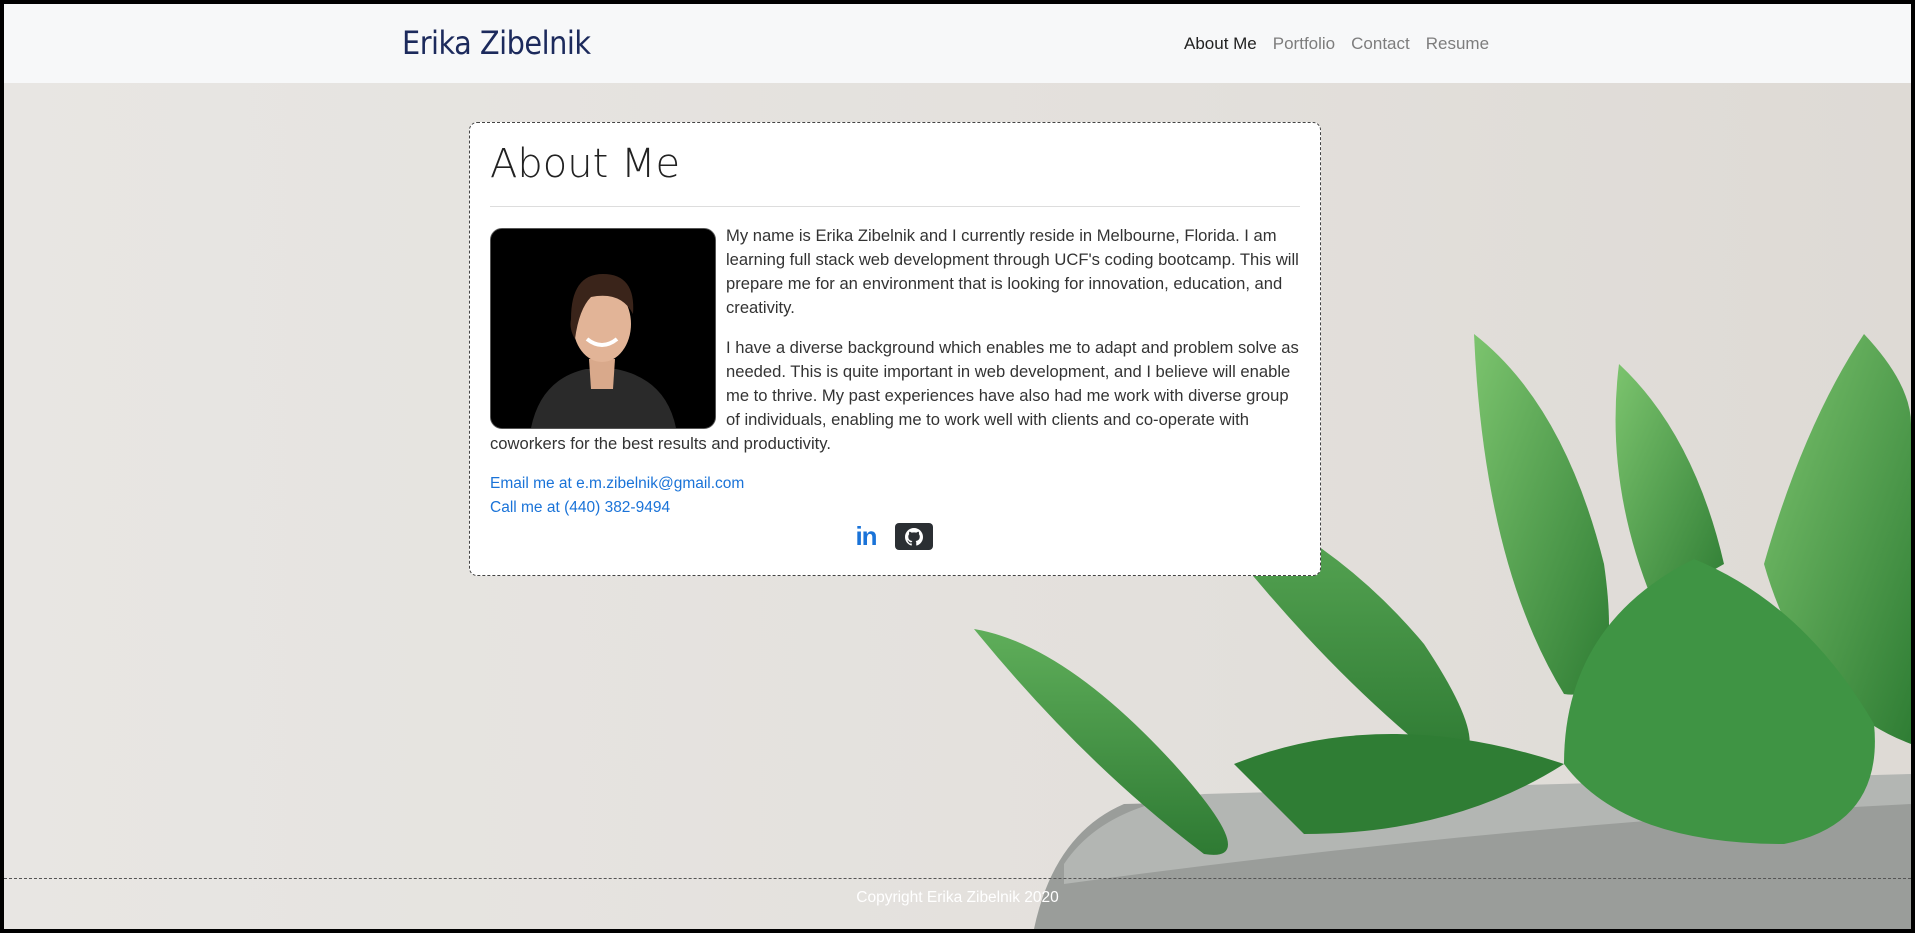 This screenshot has width=1915, height=933. Describe the element at coordinates (914, 536) in the screenshot. I see `github-icon` at that location.